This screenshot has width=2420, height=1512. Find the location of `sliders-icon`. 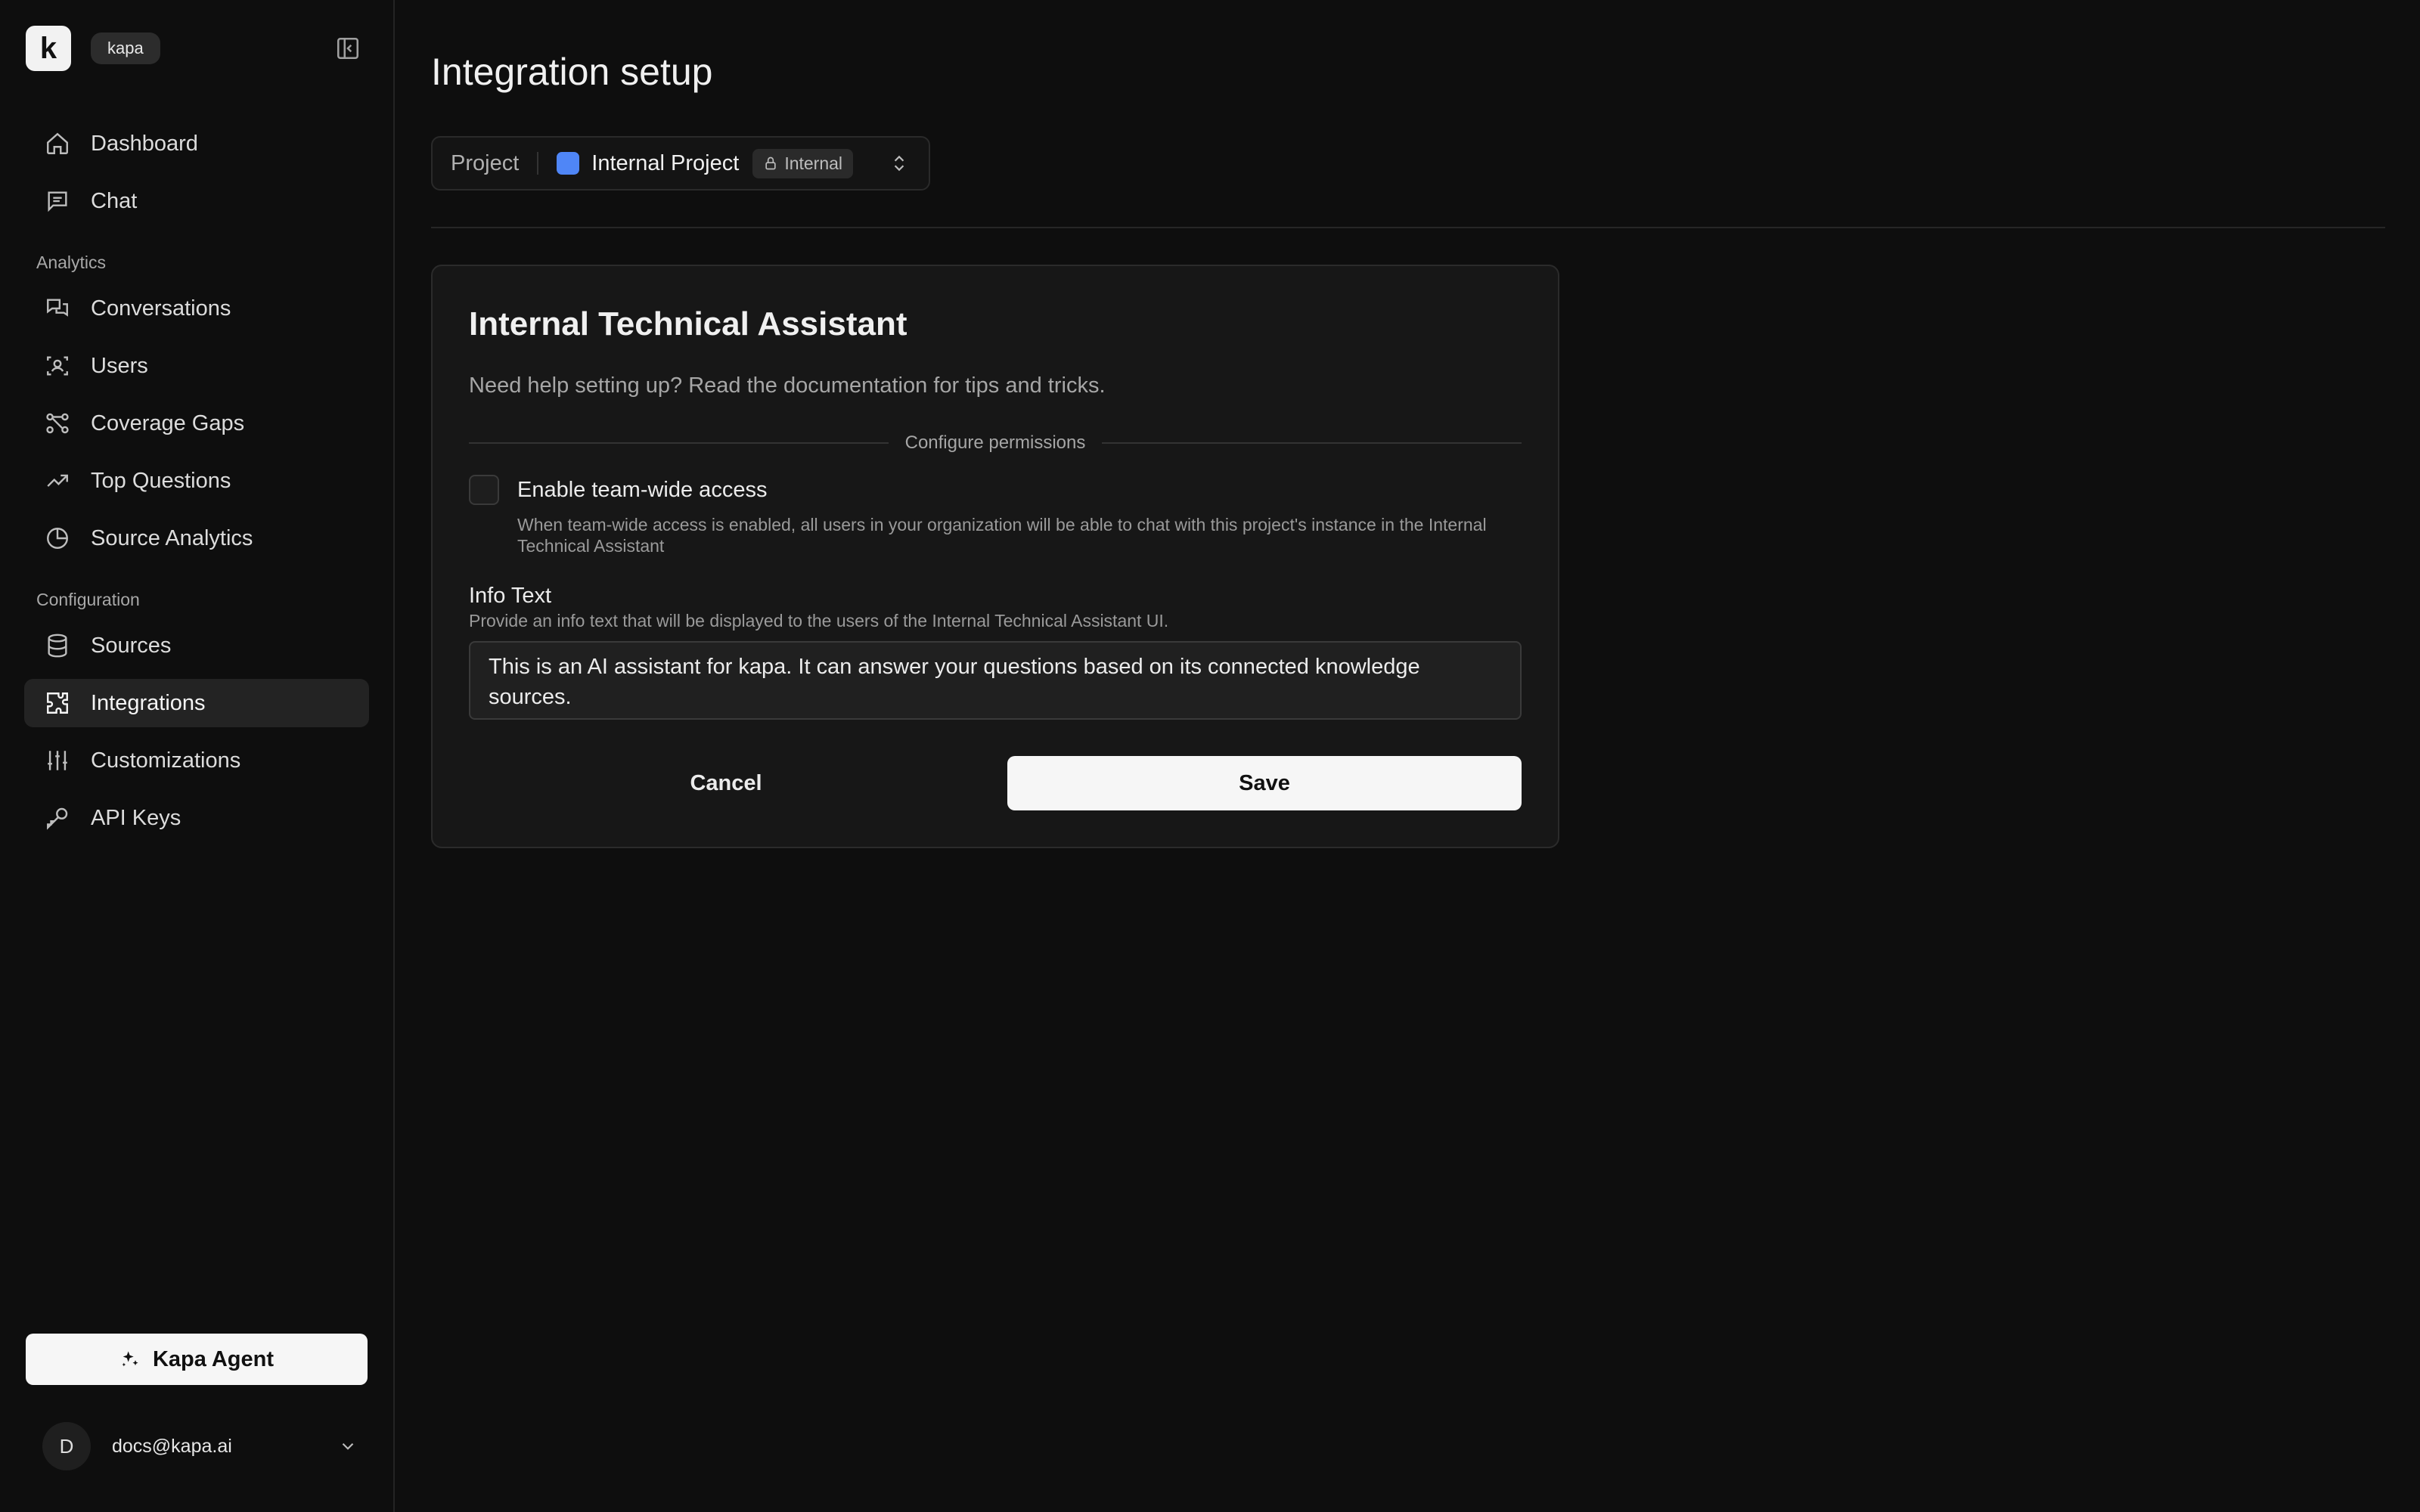

sliders-icon is located at coordinates (57, 760).